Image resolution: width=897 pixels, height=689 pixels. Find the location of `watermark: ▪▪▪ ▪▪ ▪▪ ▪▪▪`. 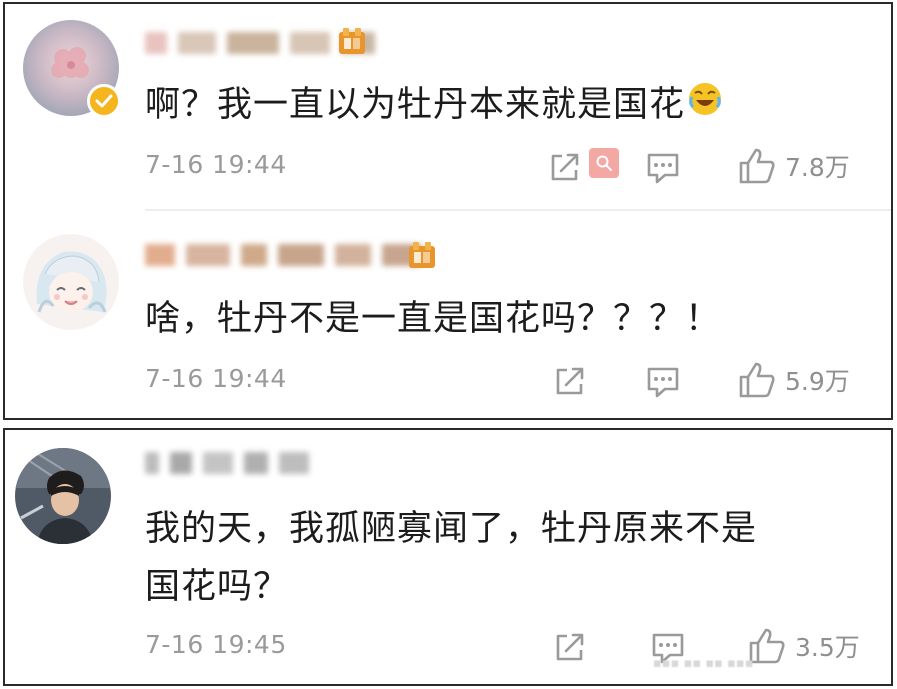

watermark: ▪▪▪ ▪▪ ▪▪ ▪▪▪ is located at coordinates (703, 663).